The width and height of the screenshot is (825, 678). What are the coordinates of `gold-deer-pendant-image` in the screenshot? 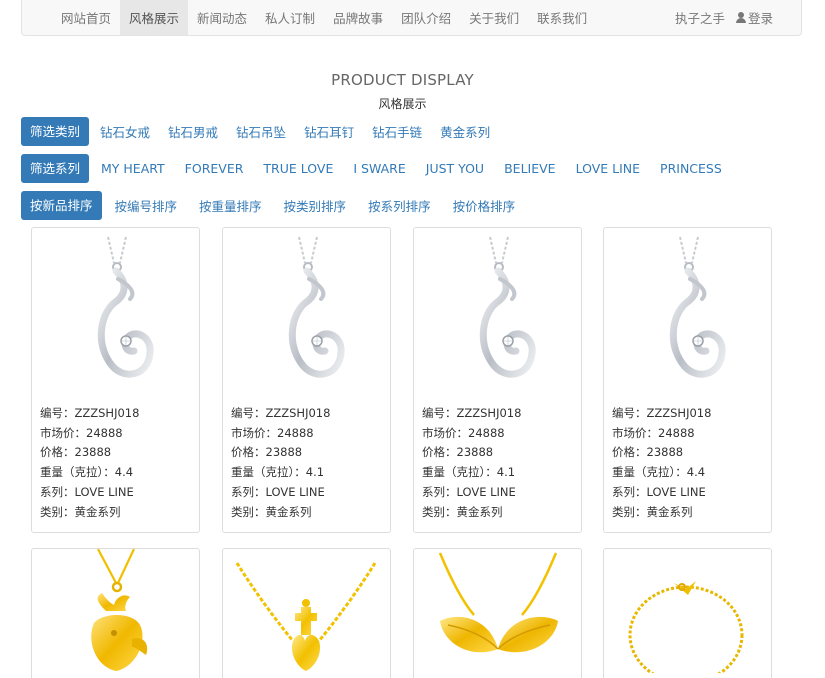 It's located at (119, 610).